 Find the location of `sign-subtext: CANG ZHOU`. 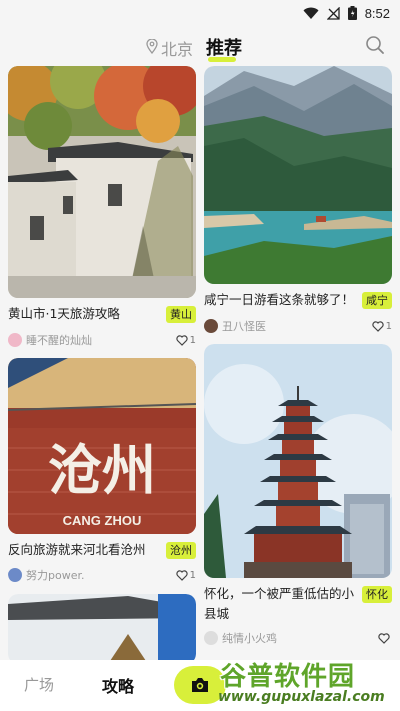

sign-subtext: CANG ZHOU is located at coordinates (102, 520).